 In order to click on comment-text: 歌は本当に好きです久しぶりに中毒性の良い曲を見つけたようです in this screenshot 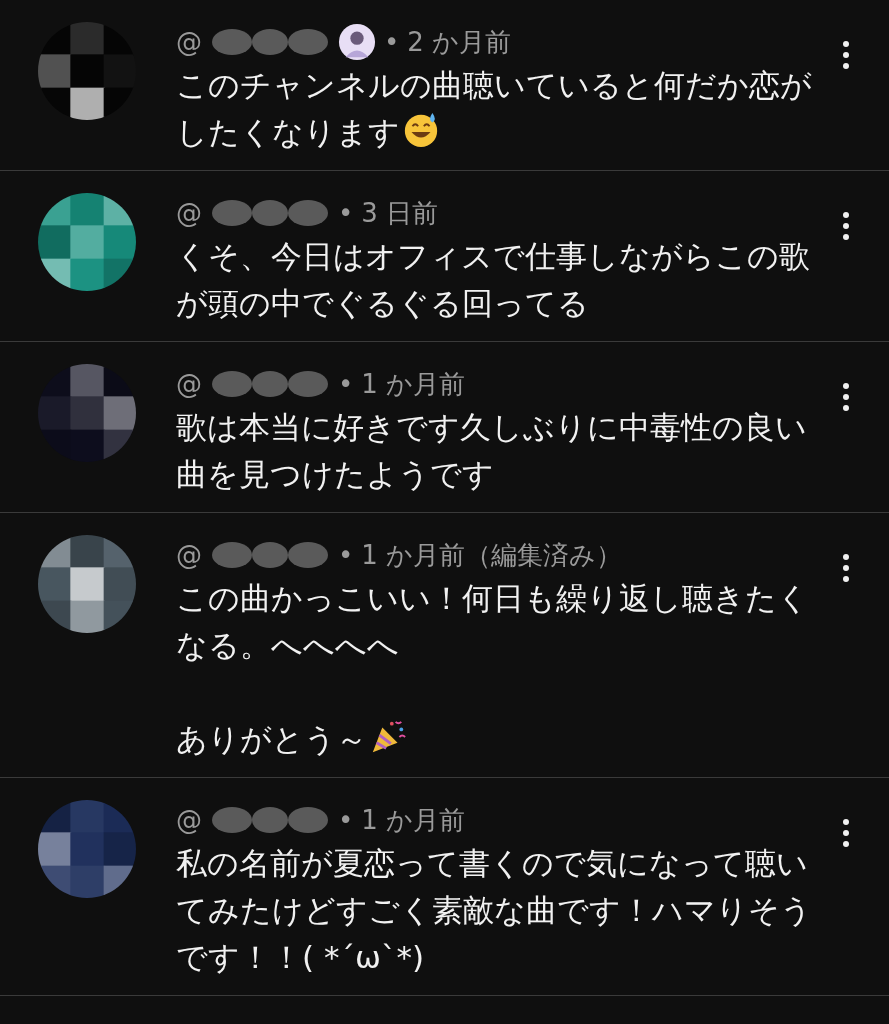, I will do `click(492, 451)`.